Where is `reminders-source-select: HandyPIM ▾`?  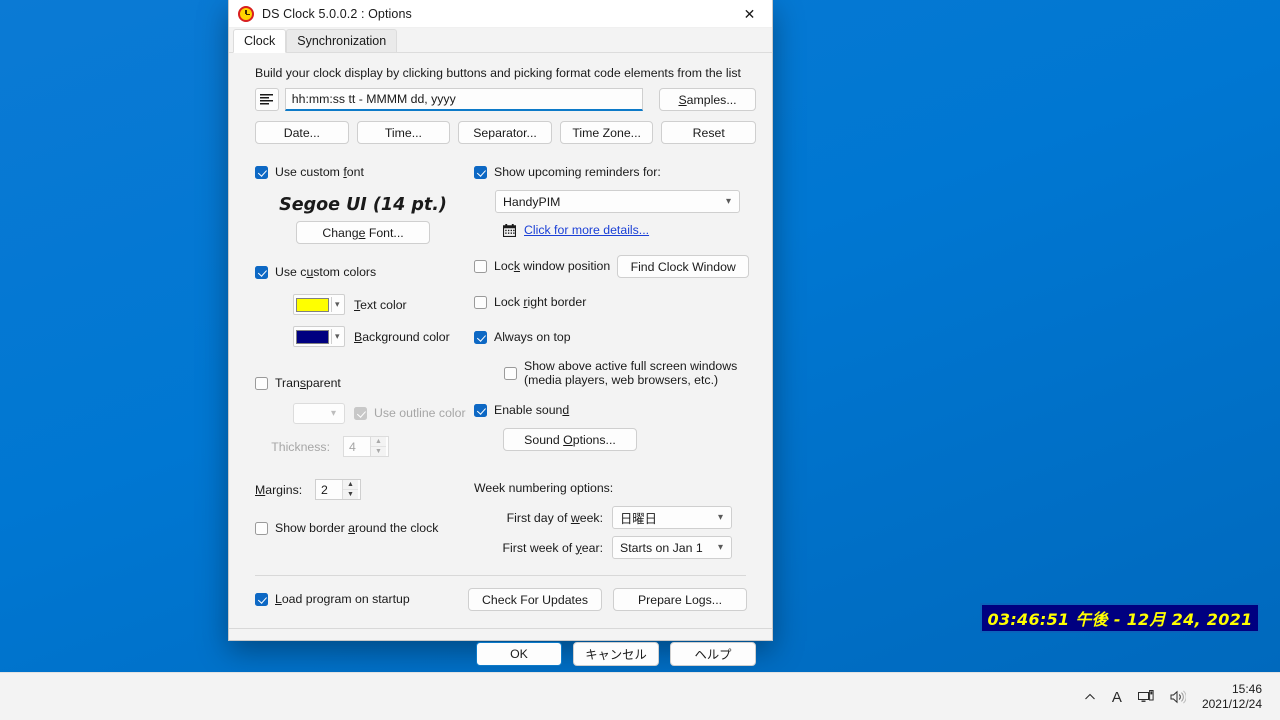
reminders-source-select: HandyPIM ▾ is located at coordinates (617, 201).